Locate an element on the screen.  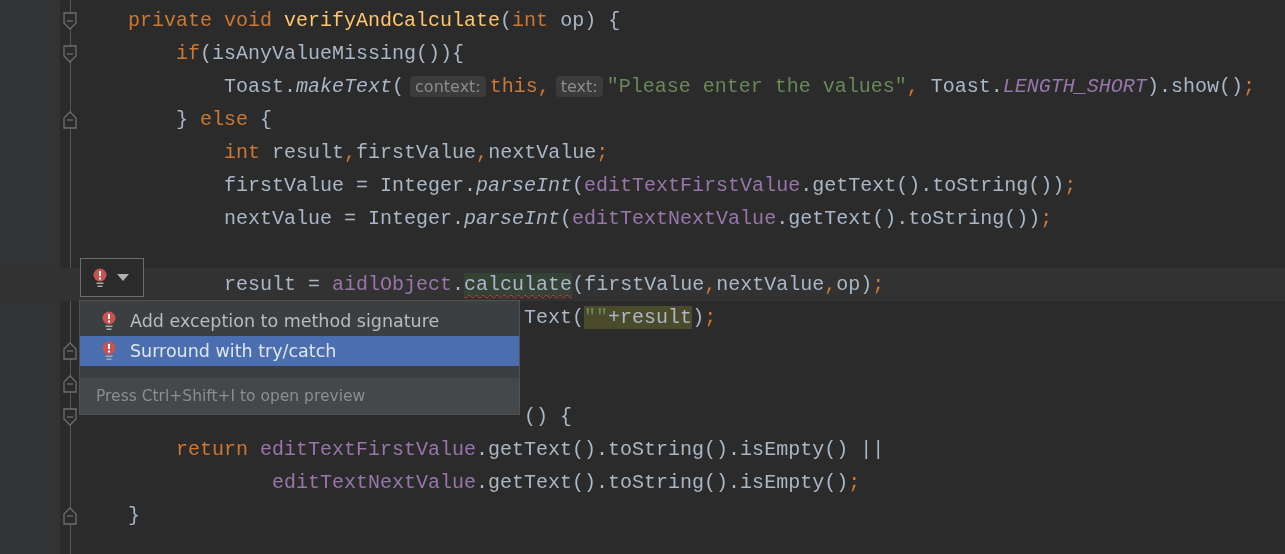
caret-icon is located at coordinates (123, 277).